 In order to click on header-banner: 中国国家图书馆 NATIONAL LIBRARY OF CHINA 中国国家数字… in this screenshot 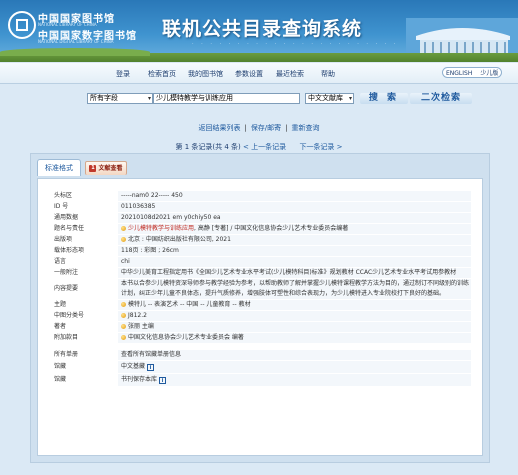, I will do `click(259, 31)`.